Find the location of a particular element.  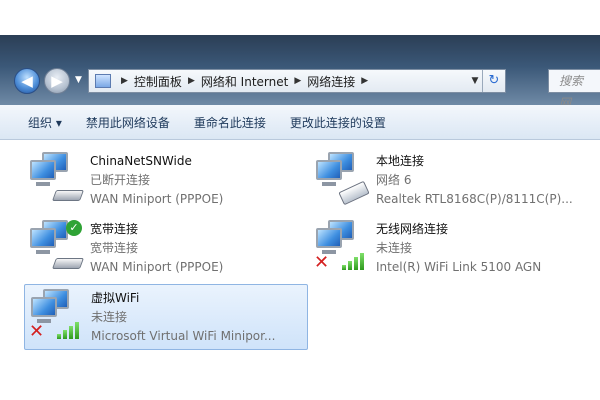

address-dropdown-icon: ▼ is located at coordinates (475, 81).